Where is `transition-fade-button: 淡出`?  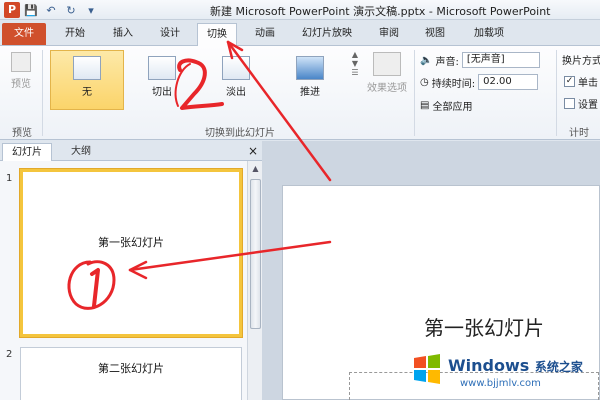 transition-fade-button: 淡出 is located at coordinates (236, 77).